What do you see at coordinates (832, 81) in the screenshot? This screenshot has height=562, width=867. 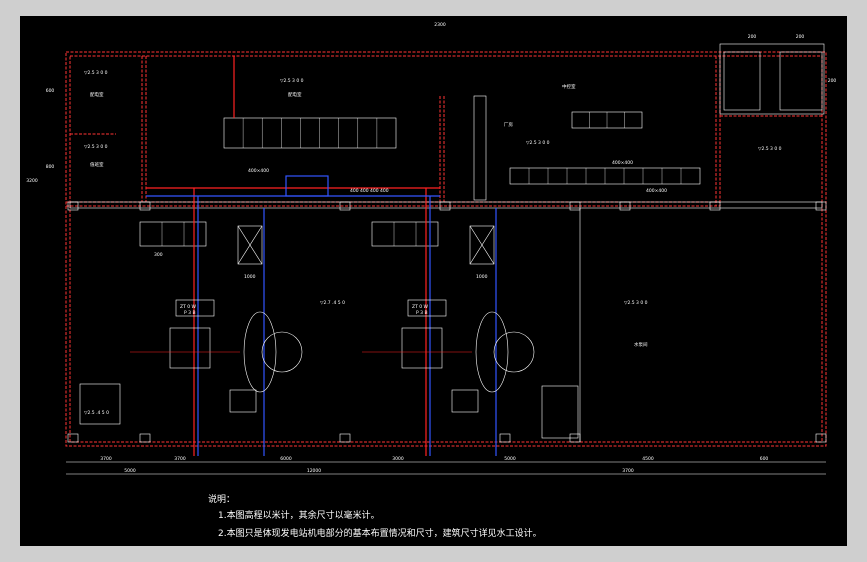 I see `right-dim: 200` at bounding box center [832, 81].